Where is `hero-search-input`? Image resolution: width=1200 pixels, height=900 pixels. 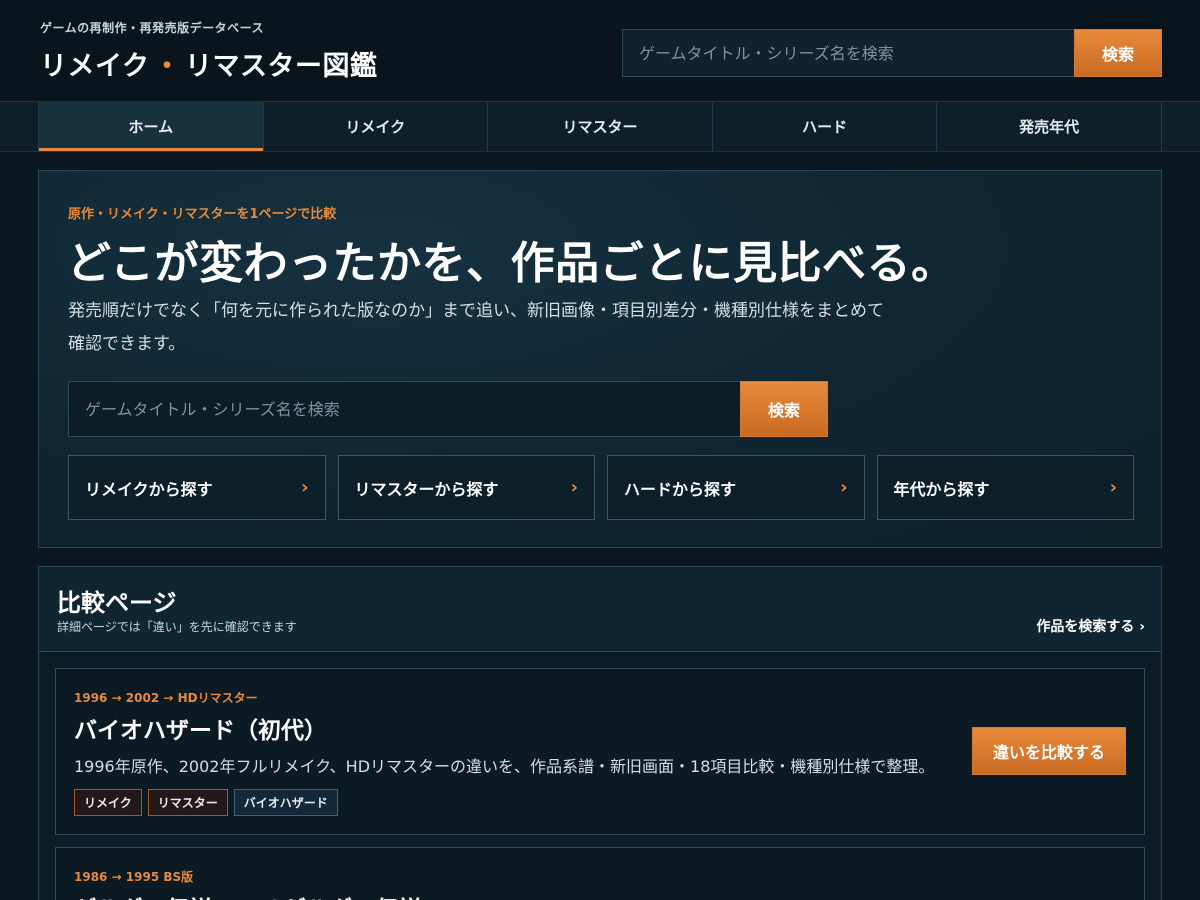
hero-search-input is located at coordinates (404, 409).